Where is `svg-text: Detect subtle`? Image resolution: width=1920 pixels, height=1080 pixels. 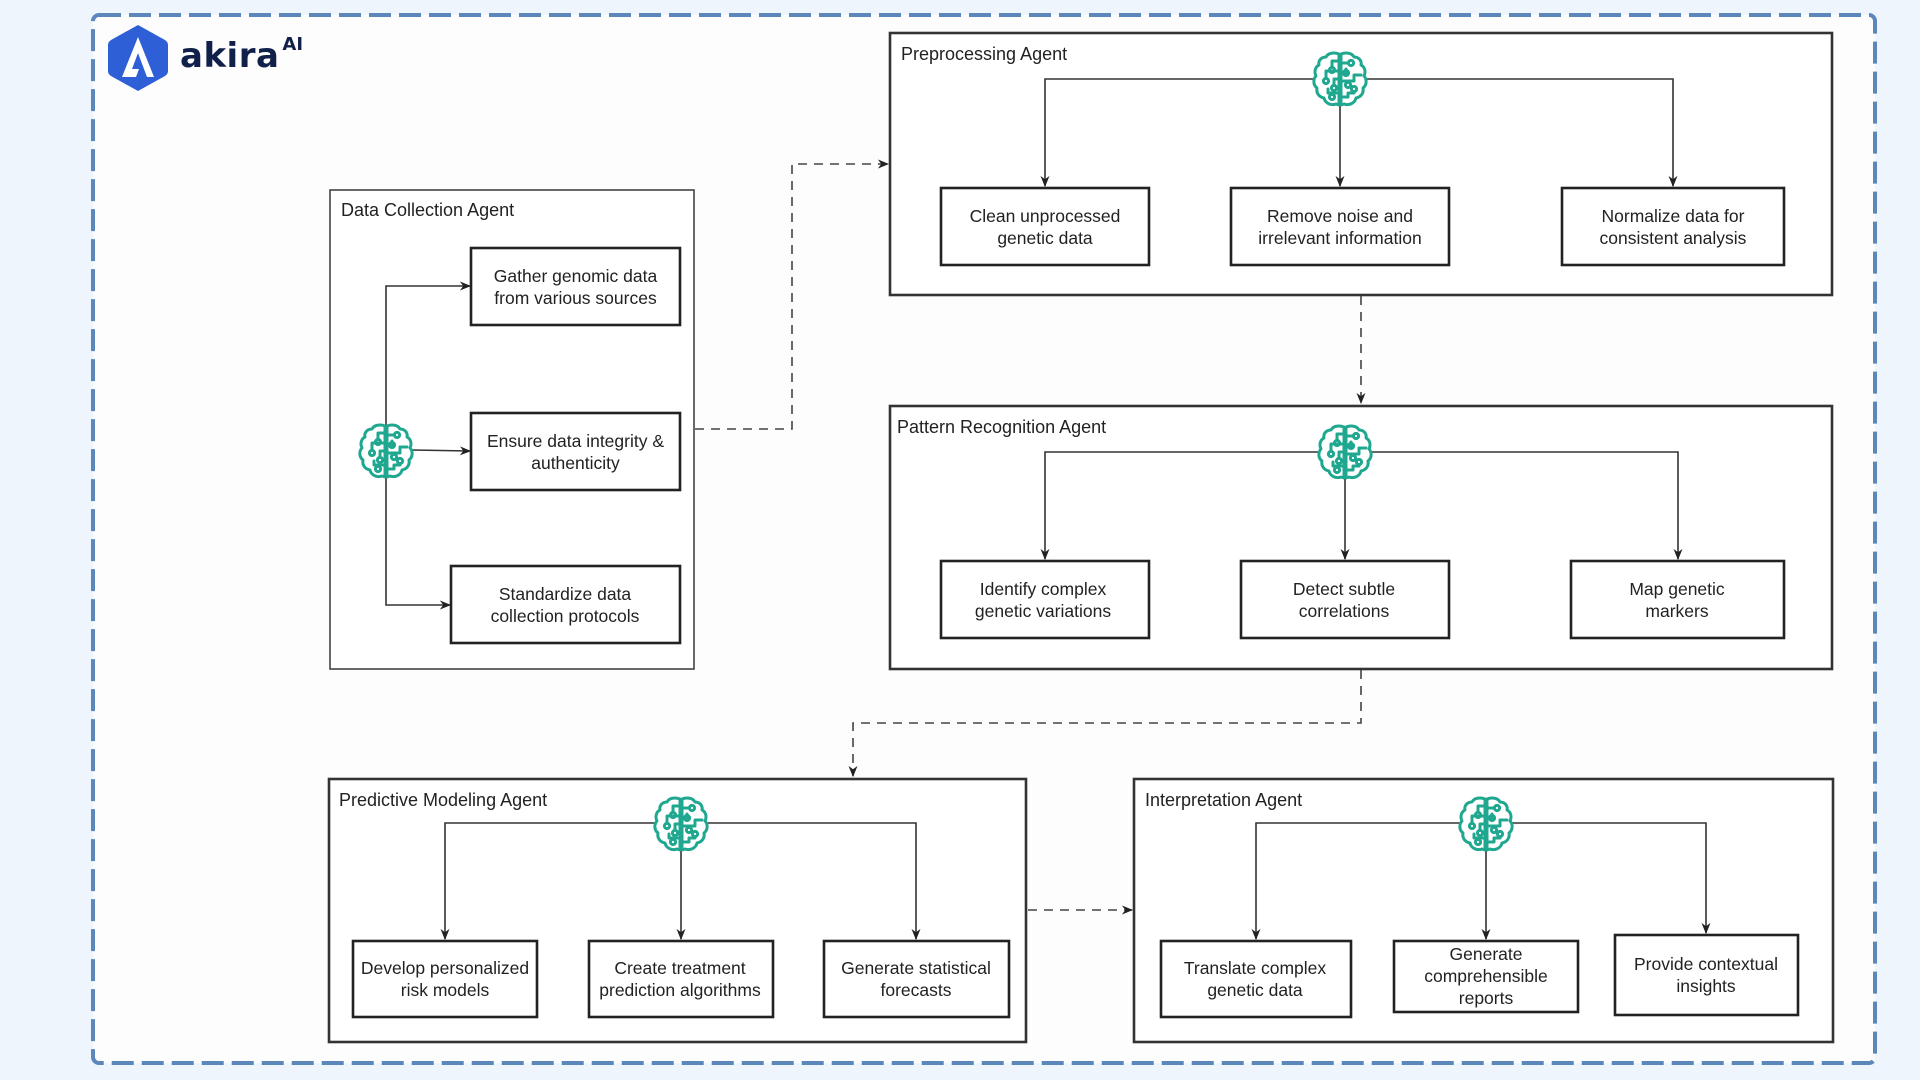 svg-text: Detect subtle is located at coordinates (1344, 589).